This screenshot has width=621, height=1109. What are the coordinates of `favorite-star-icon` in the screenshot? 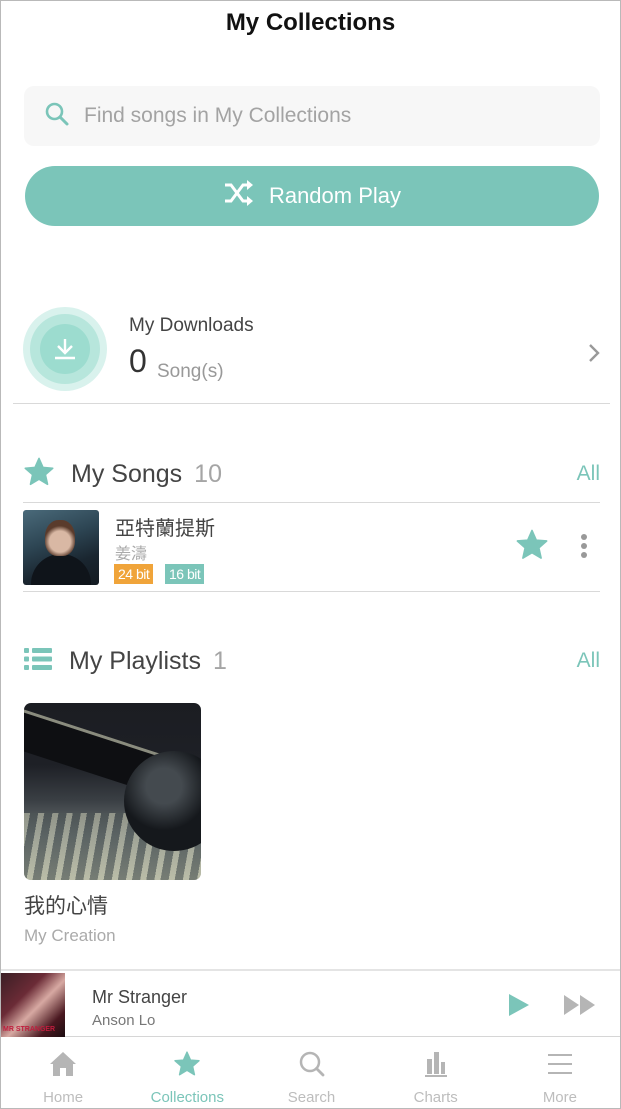 It's located at (532, 547).